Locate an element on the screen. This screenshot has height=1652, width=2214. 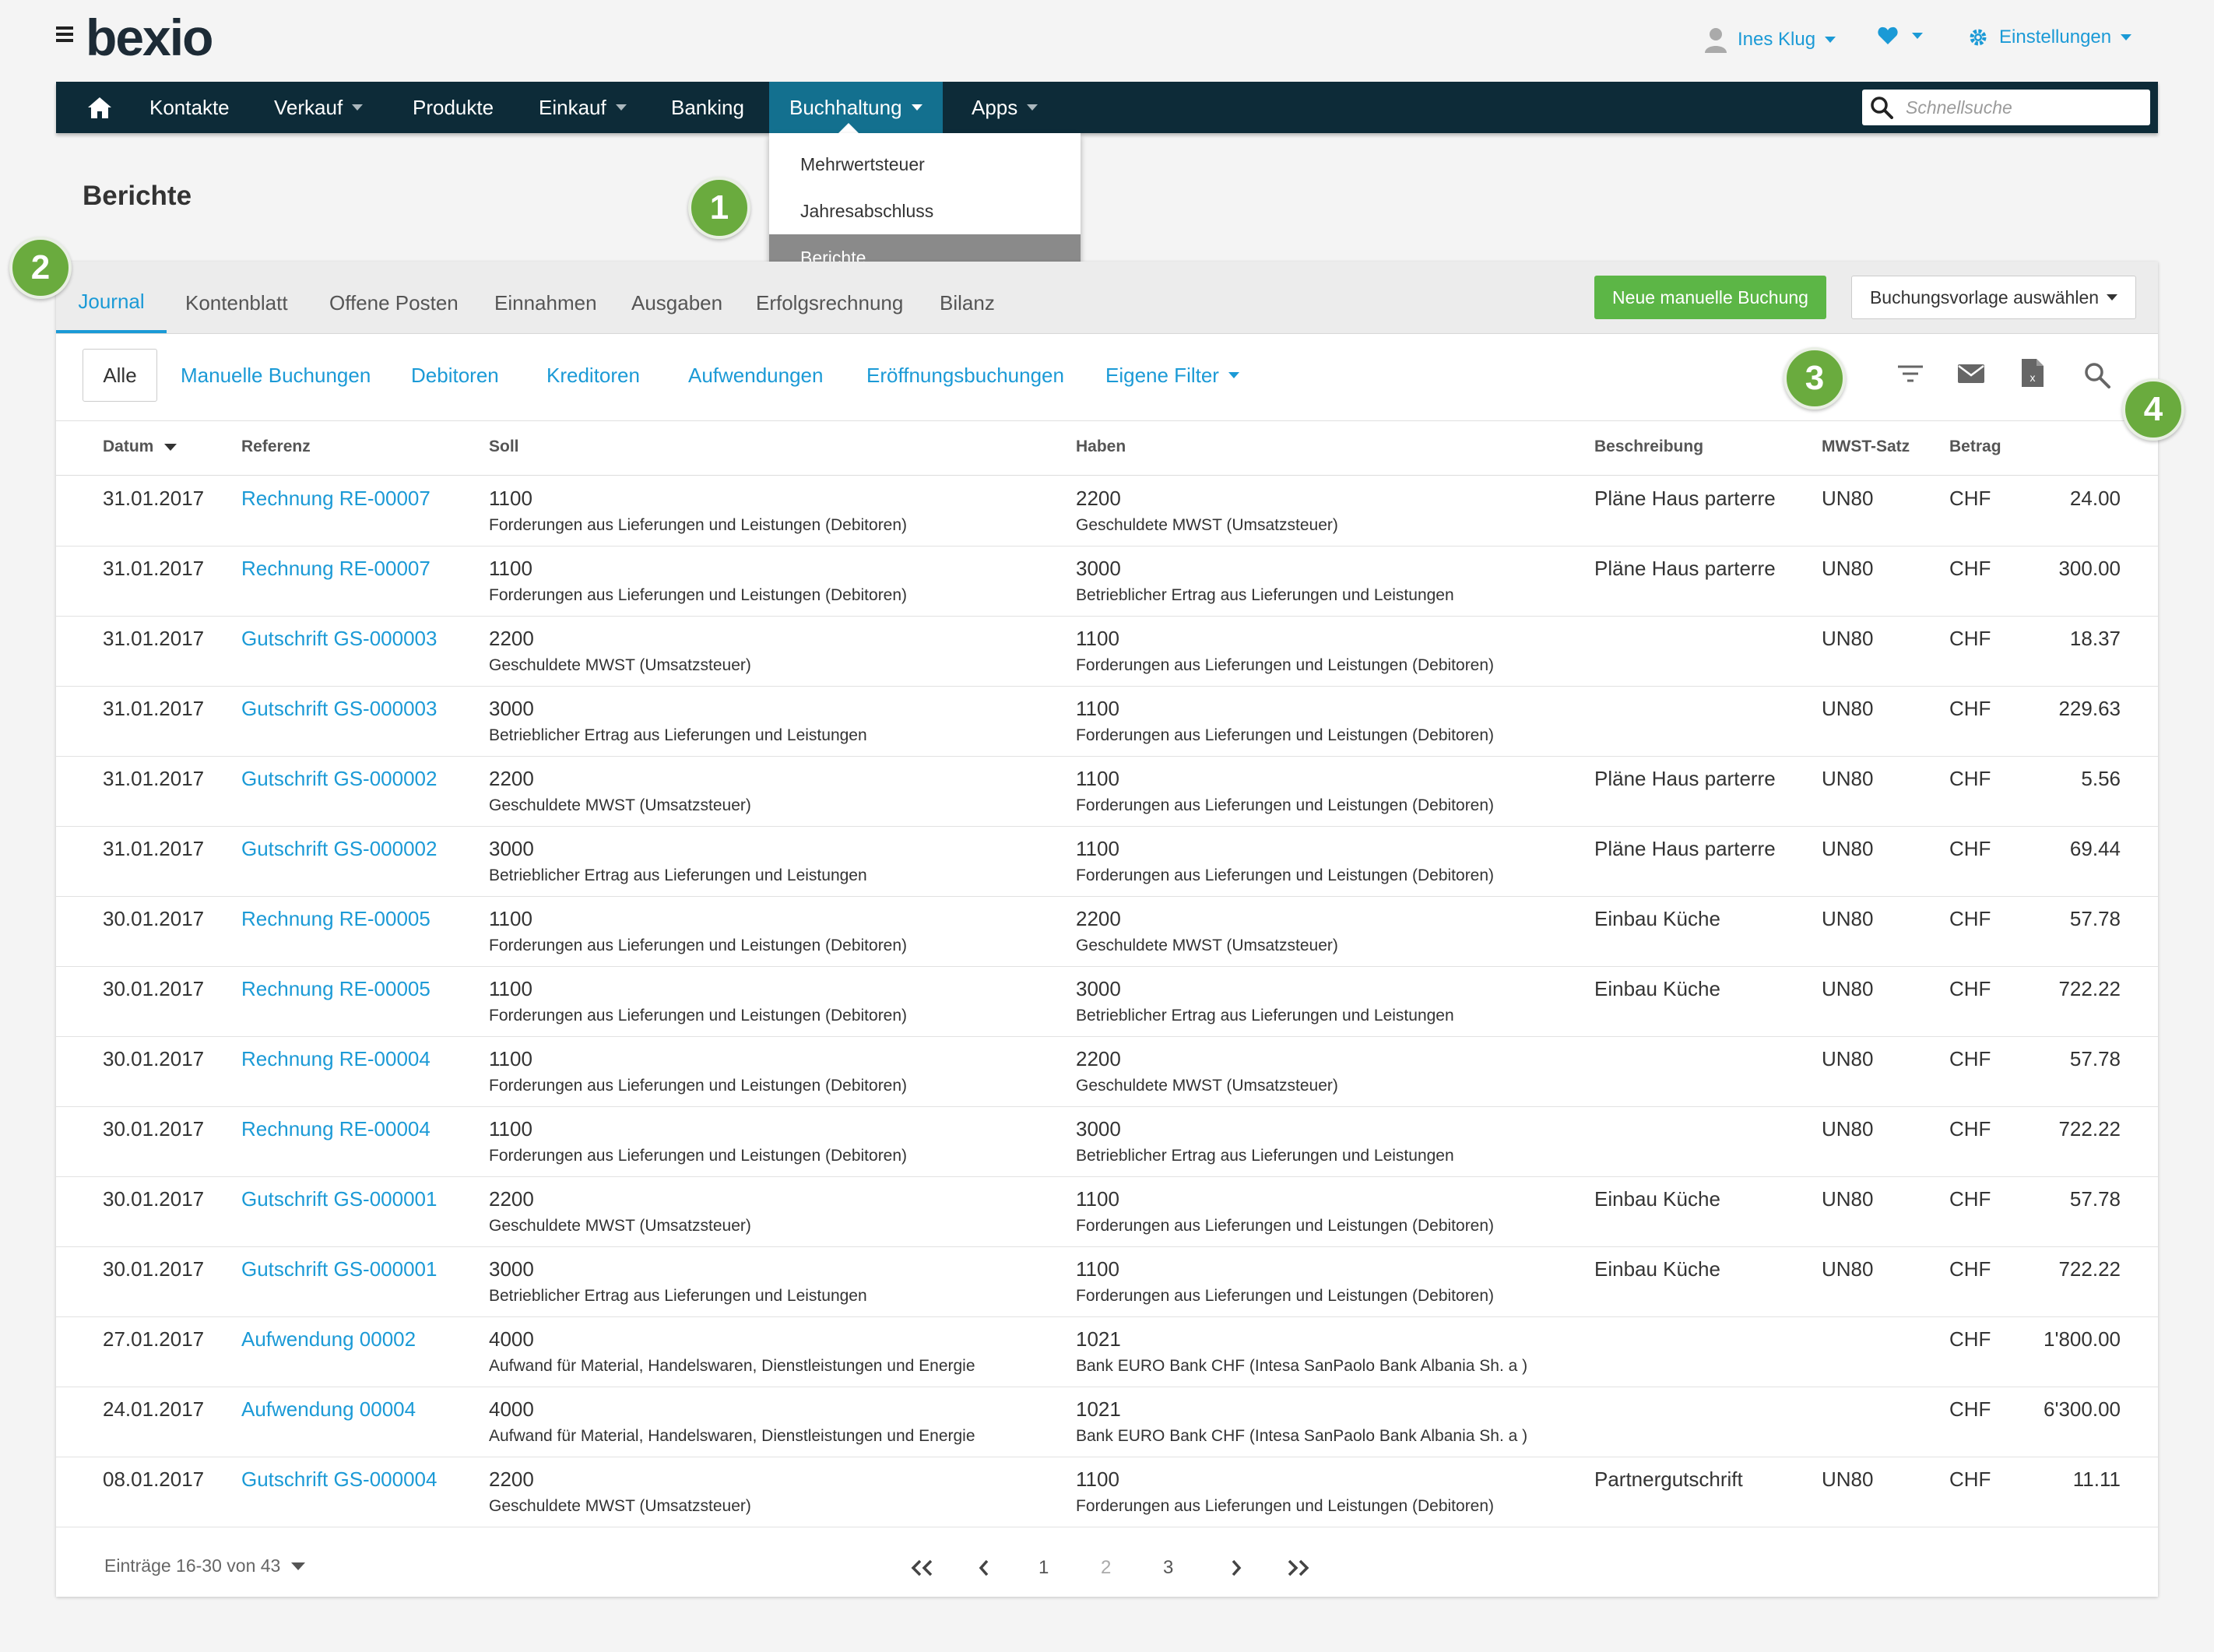
header-mwst-satz: MWST-Satz is located at coordinates (1866, 447).